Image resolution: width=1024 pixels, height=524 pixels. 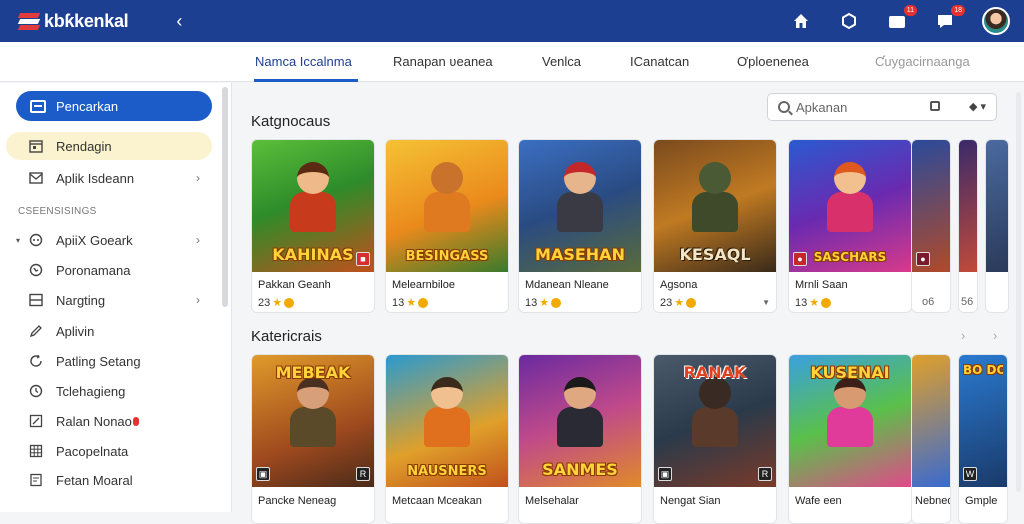 What do you see at coordinates (303, 61) in the screenshot?
I see `tab-1: Namca Iccalnma` at bounding box center [303, 61].